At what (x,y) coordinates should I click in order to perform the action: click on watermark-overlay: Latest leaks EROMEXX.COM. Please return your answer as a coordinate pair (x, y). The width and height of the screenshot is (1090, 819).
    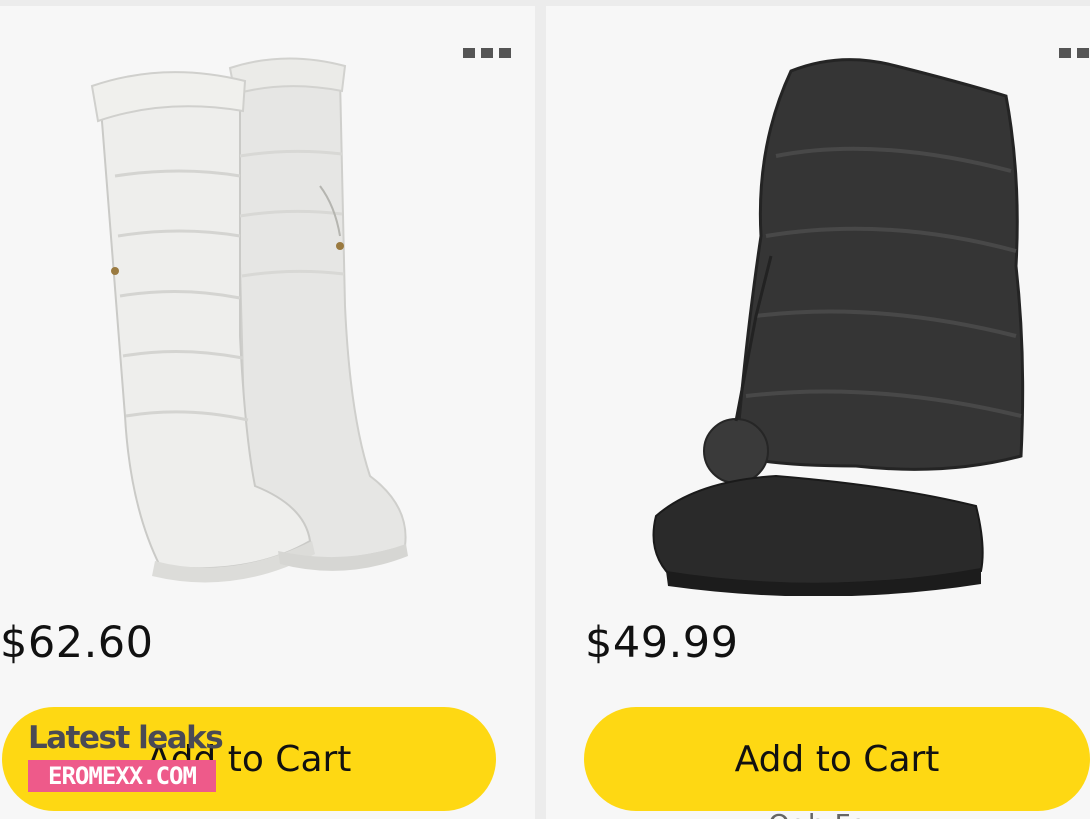
    Looking at the image, I should click on (126, 755).